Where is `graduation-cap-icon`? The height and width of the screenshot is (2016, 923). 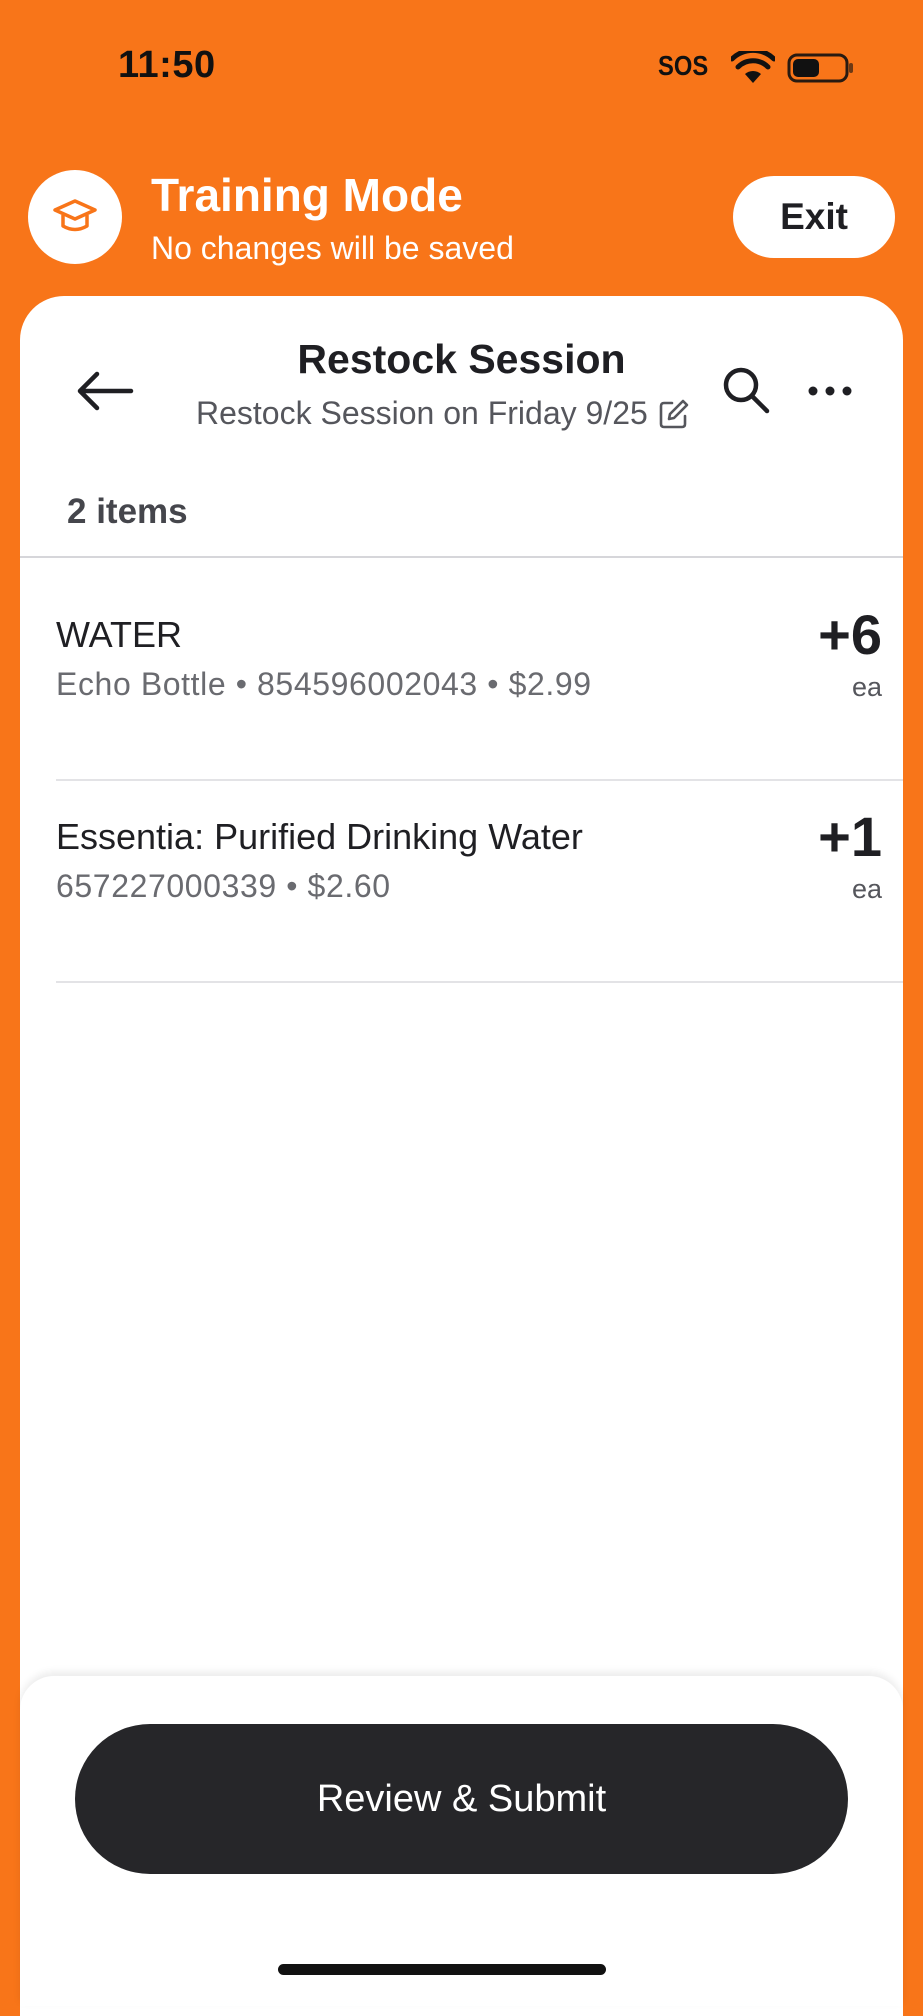 graduation-cap-icon is located at coordinates (75, 215).